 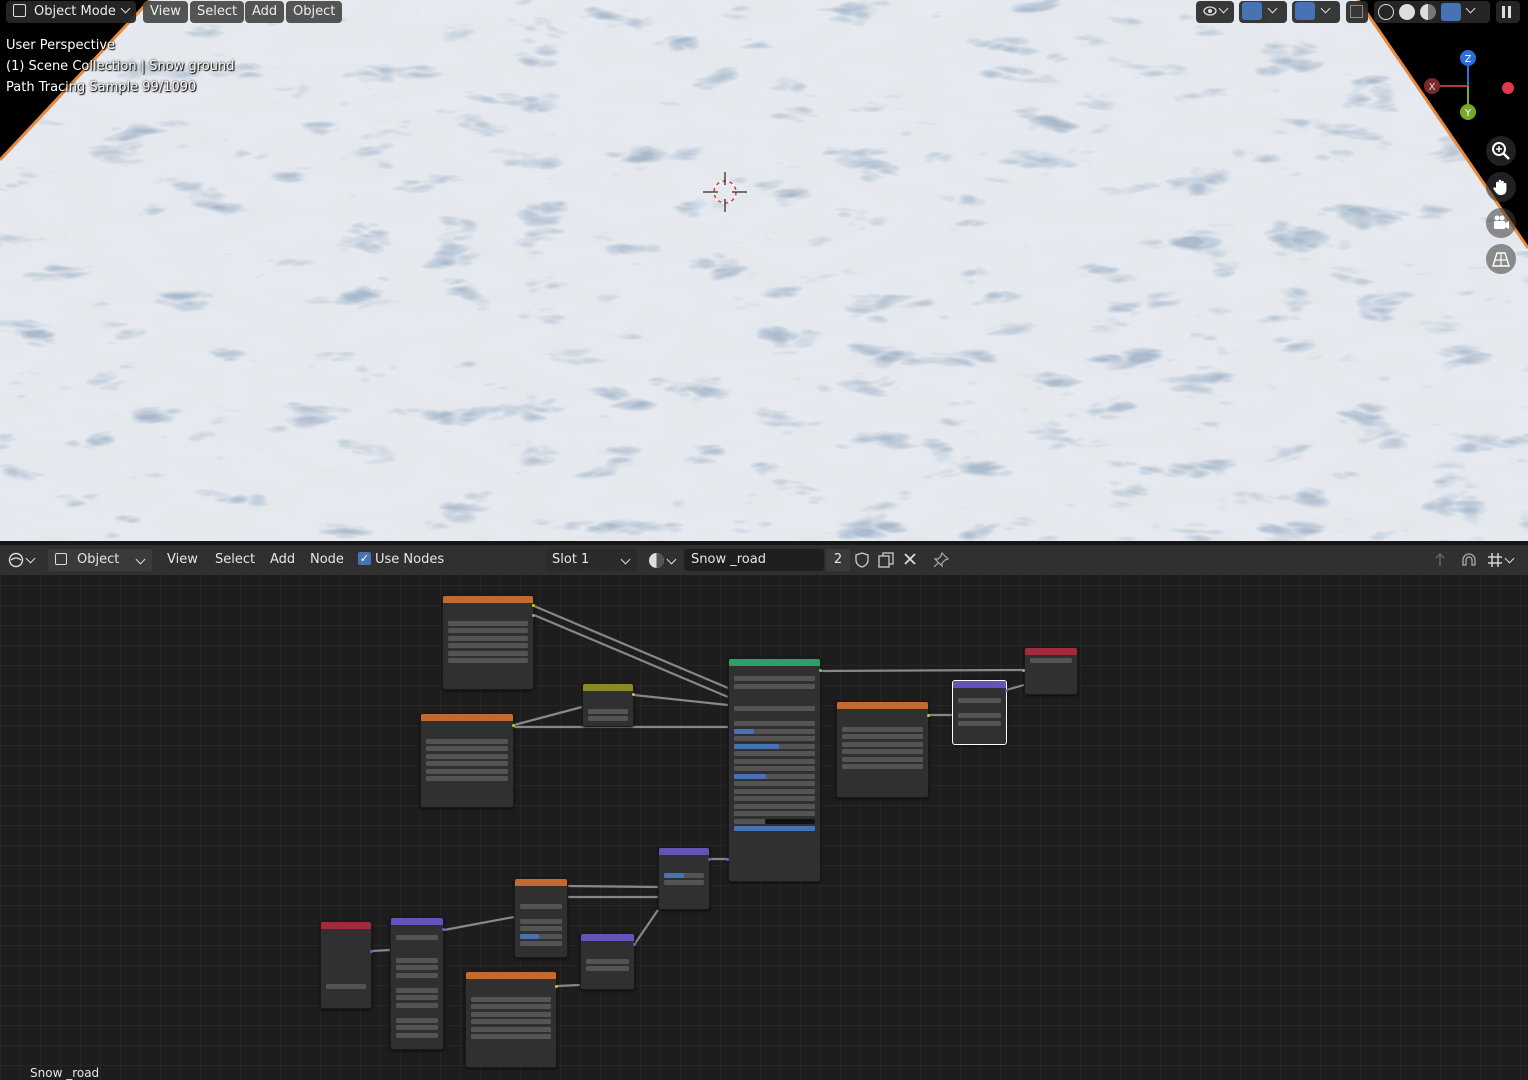 What do you see at coordinates (1252, 10) in the screenshot?
I see `gizmo-icon` at bounding box center [1252, 10].